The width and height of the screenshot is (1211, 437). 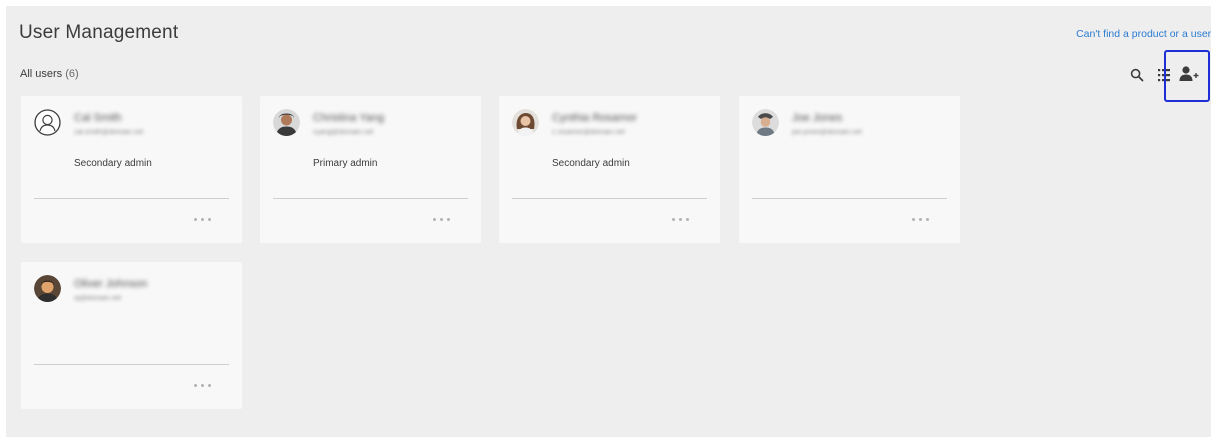 I want to click on user-card: Oliver Johnson oj@domain.net, so click(x=131, y=335).